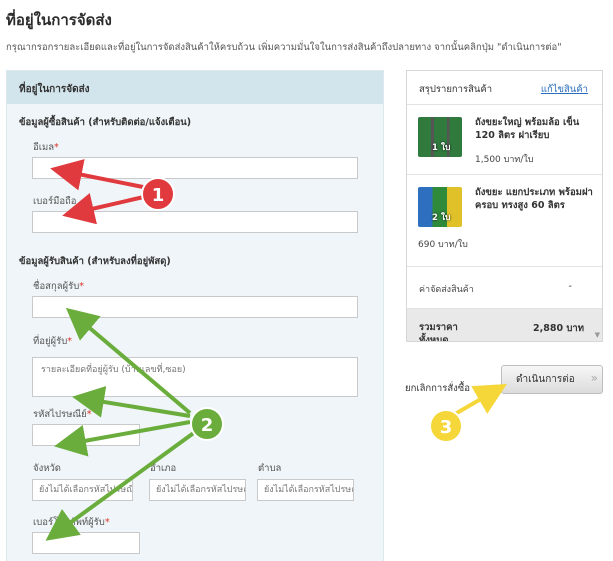 This screenshot has width=613, height=561. What do you see at coordinates (52, 341) in the screenshot?
I see `address-label: ที่อยู่ผู้รับ*` at bounding box center [52, 341].